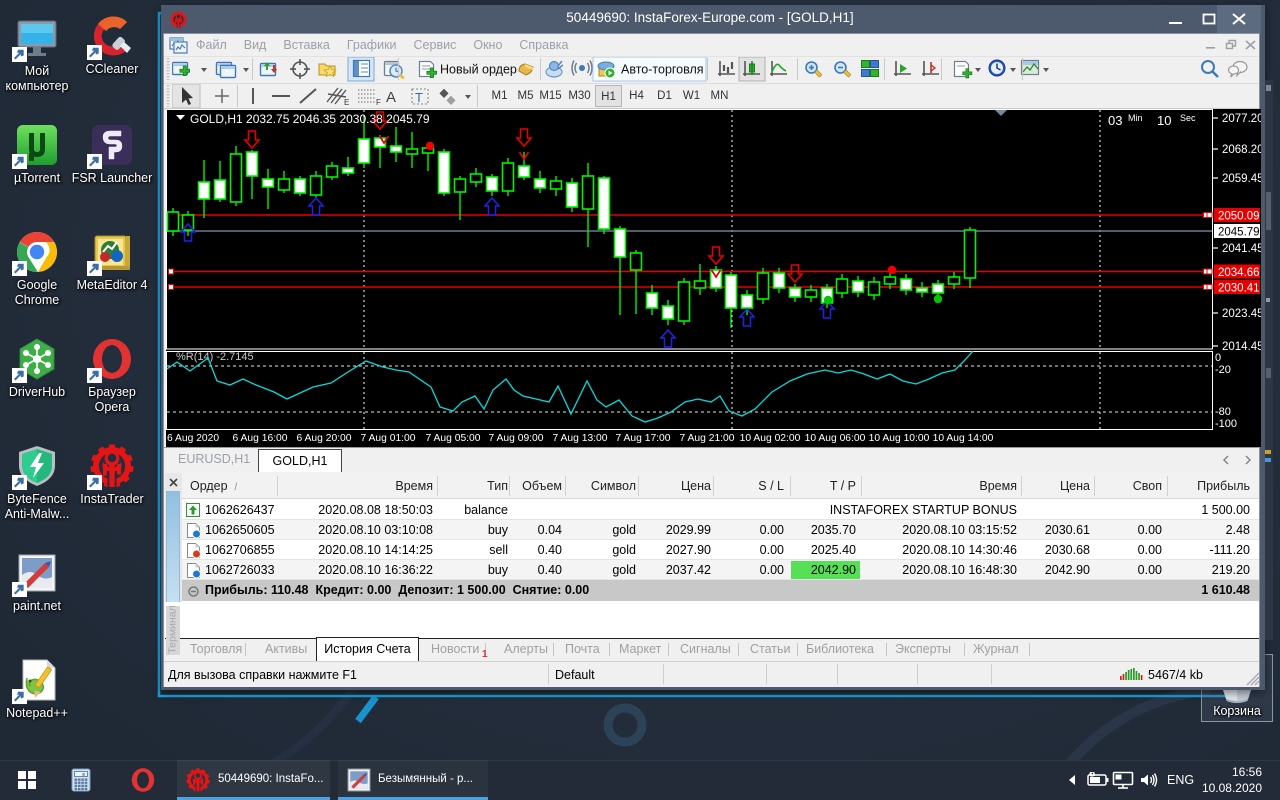 The image size is (1280, 800). What do you see at coordinates (1241, 347) in the screenshot?
I see `svg-text: 2014.45` at bounding box center [1241, 347].